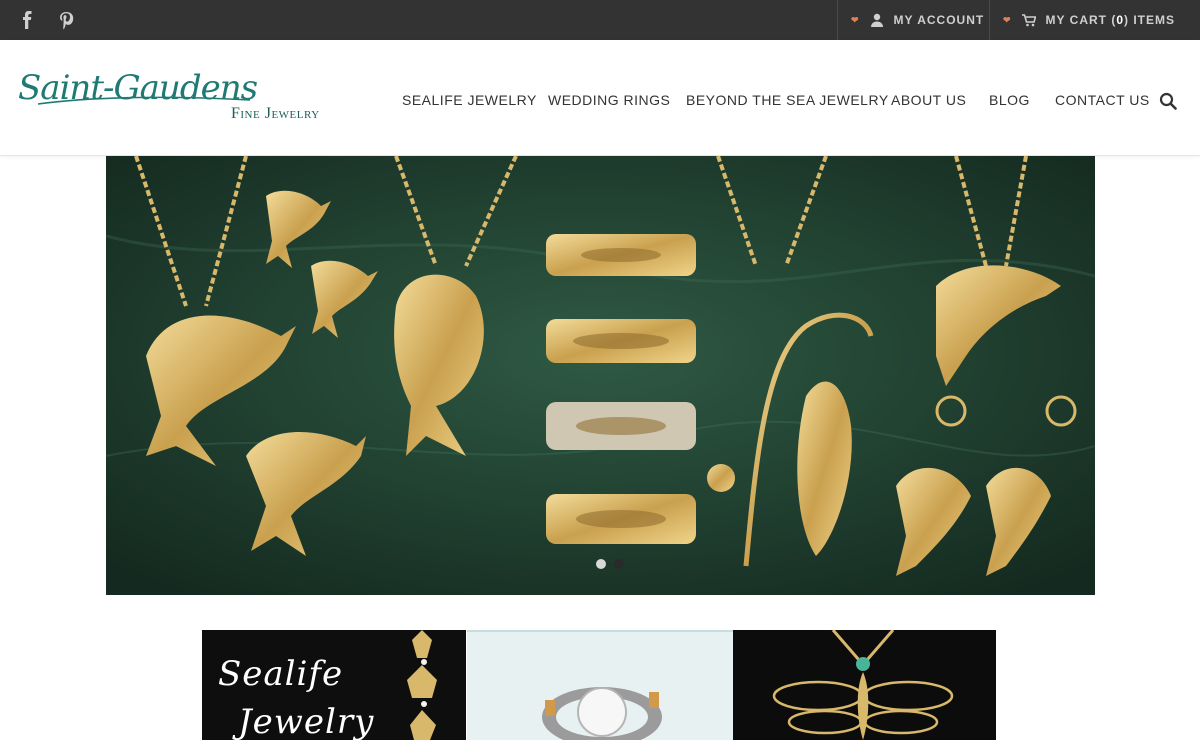 The image size is (1200, 740). Describe the element at coordinates (1009, 100) in the screenshot. I see `nav-blog: BLOG` at that location.